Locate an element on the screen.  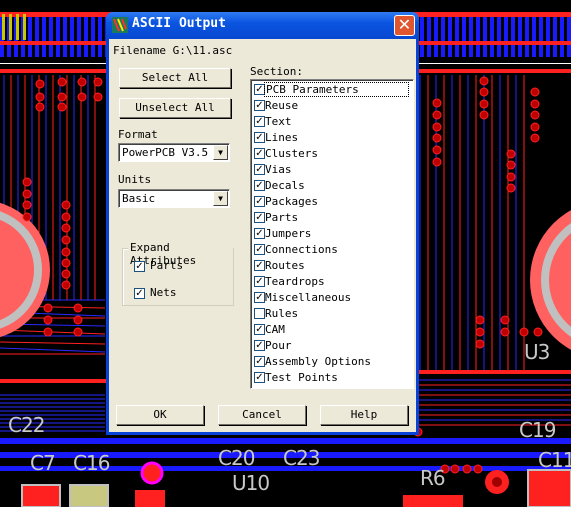
section-item: ✓ Jumpers is located at coordinates (331, 234).